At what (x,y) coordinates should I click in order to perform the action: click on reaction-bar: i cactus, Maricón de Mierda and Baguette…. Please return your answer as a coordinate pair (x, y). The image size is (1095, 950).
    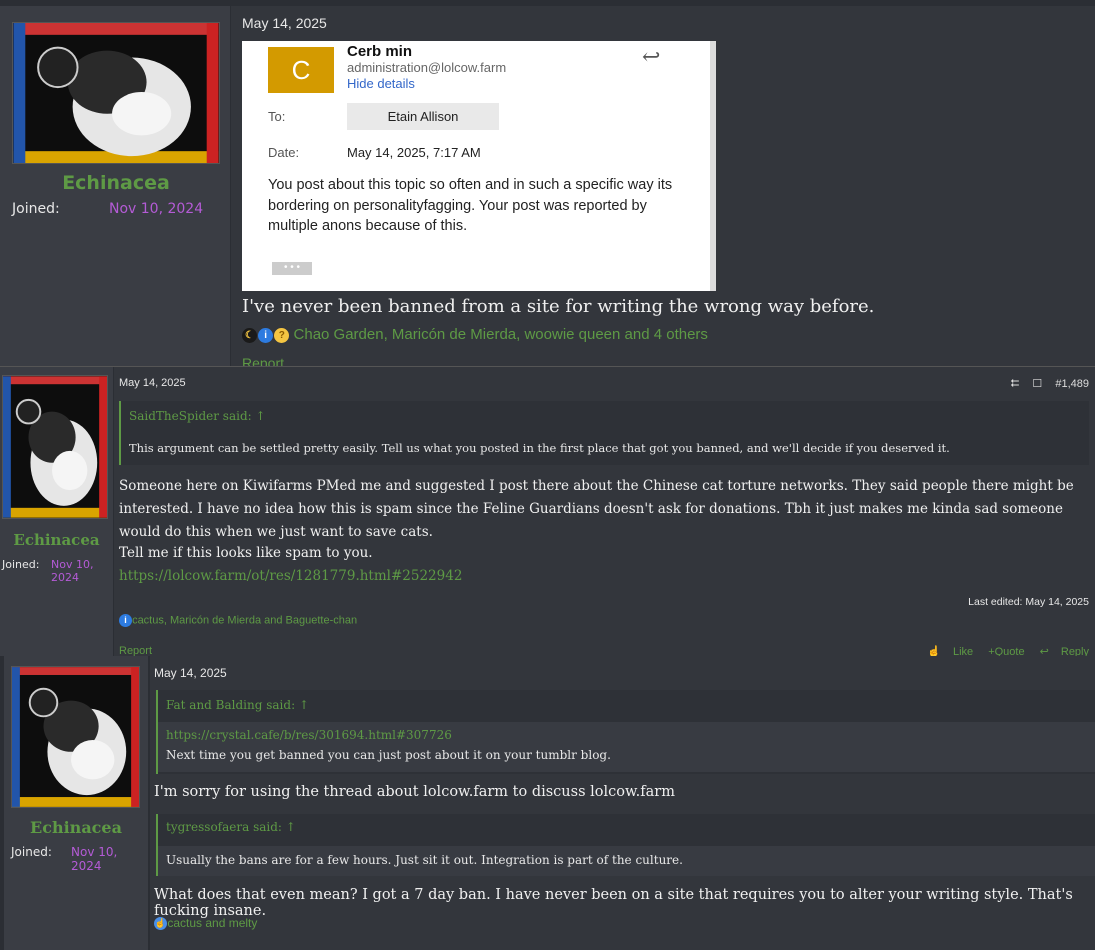
    Looking at the image, I should click on (238, 620).